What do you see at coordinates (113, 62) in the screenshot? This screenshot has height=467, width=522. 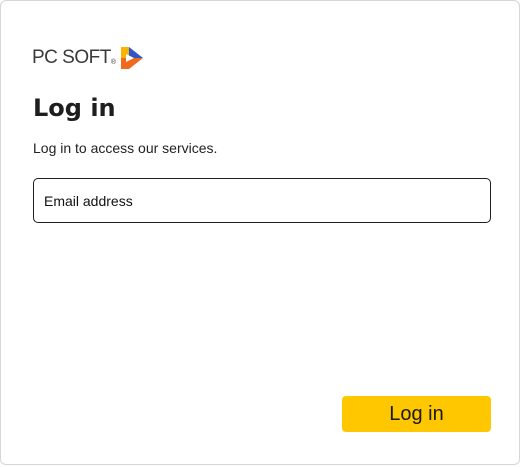 I see `registered-mark: ®` at bounding box center [113, 62].